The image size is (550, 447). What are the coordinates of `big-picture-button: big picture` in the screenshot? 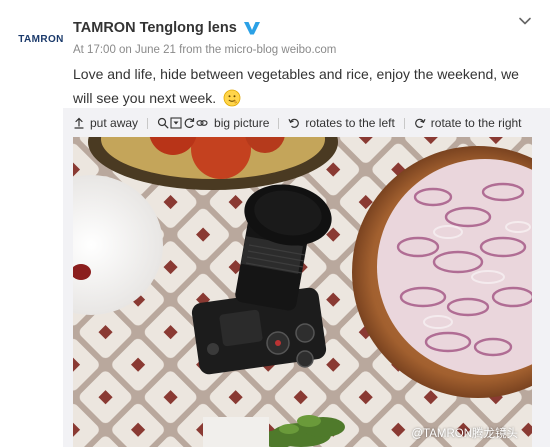 It's located at (213, 123).